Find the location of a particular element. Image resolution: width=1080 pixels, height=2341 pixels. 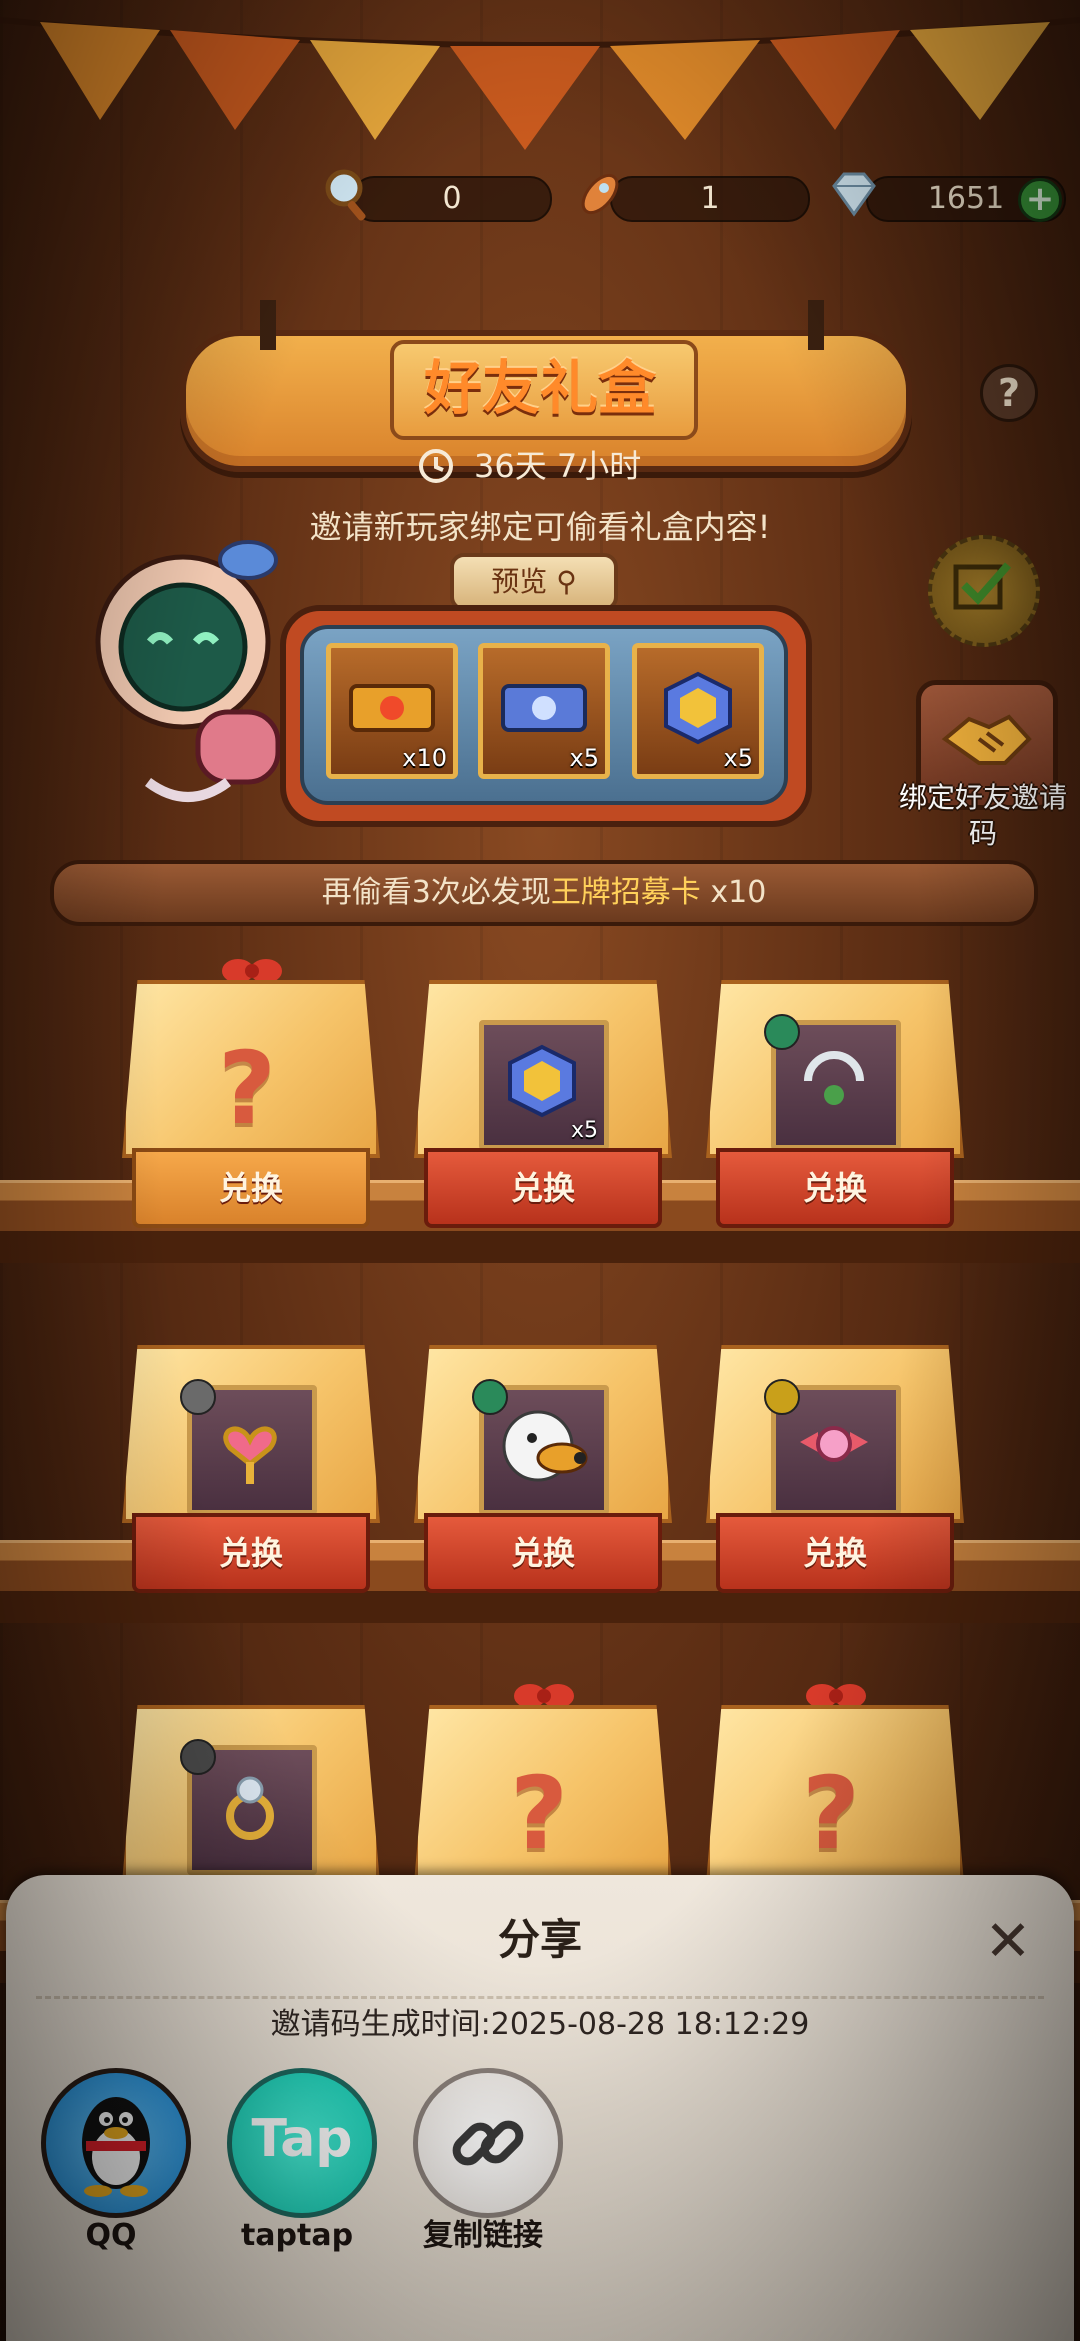

diamond-icon is located at coordinates (854, 194).